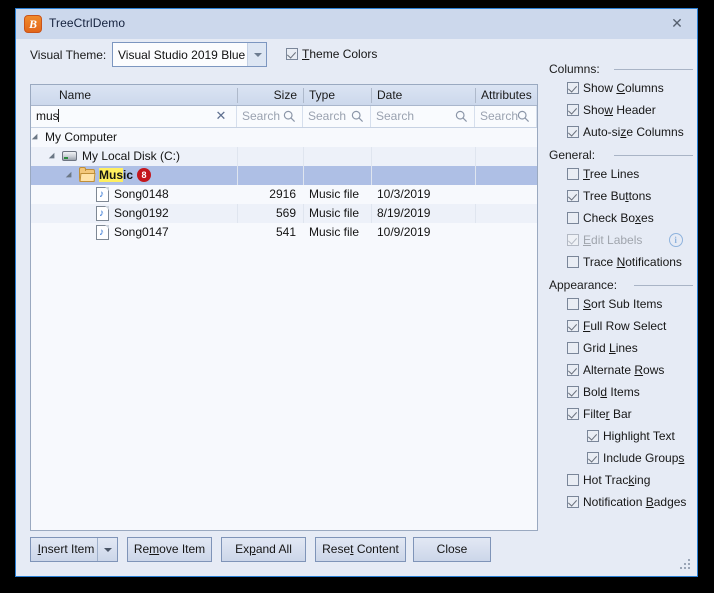 This screenshot has width=714, height=593. Describe the element at coordinates (631, 436) in the screenshot. I see `checkbox-highlight-text: Highlight Text` at that location.